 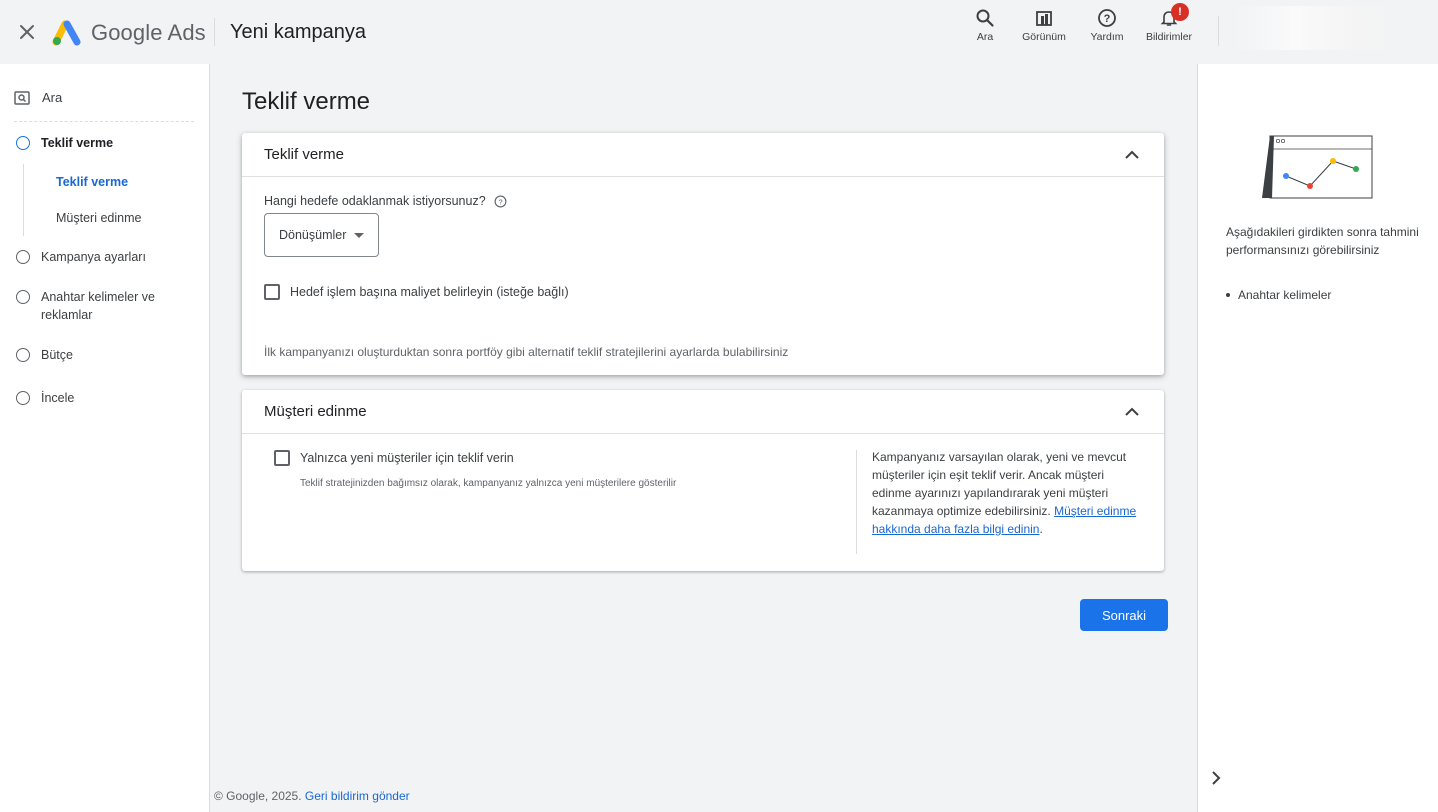 I want to click on step-label: Teklif verme, so click(x=77, y=143).